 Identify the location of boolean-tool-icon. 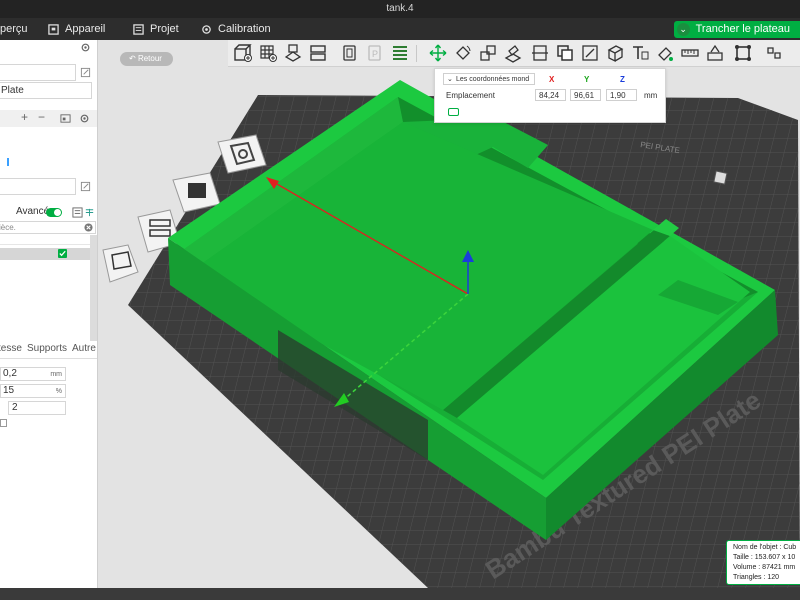
(565, 53).